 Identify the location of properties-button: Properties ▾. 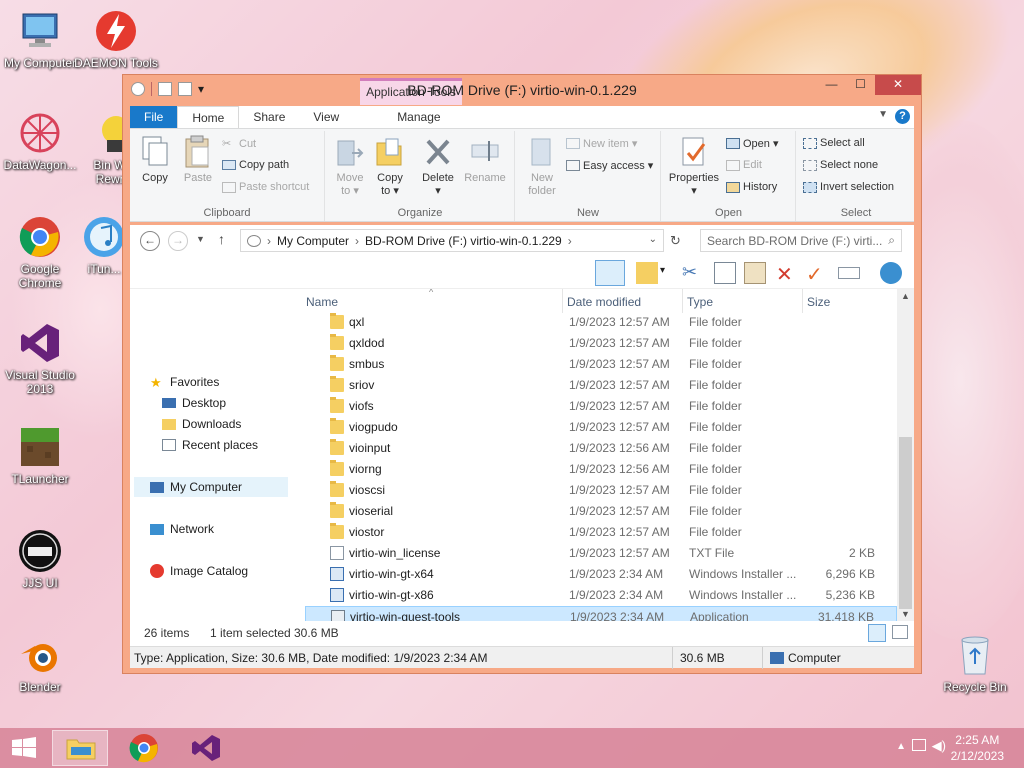
(694, 166).